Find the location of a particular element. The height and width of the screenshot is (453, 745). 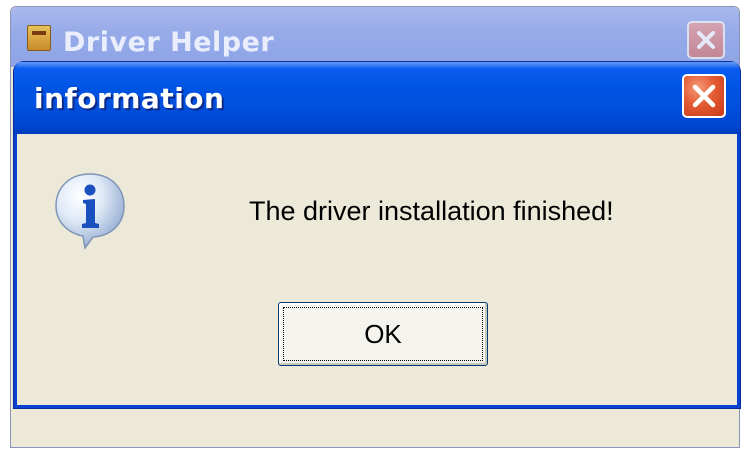

close-button is located at coordinates (704, 96).